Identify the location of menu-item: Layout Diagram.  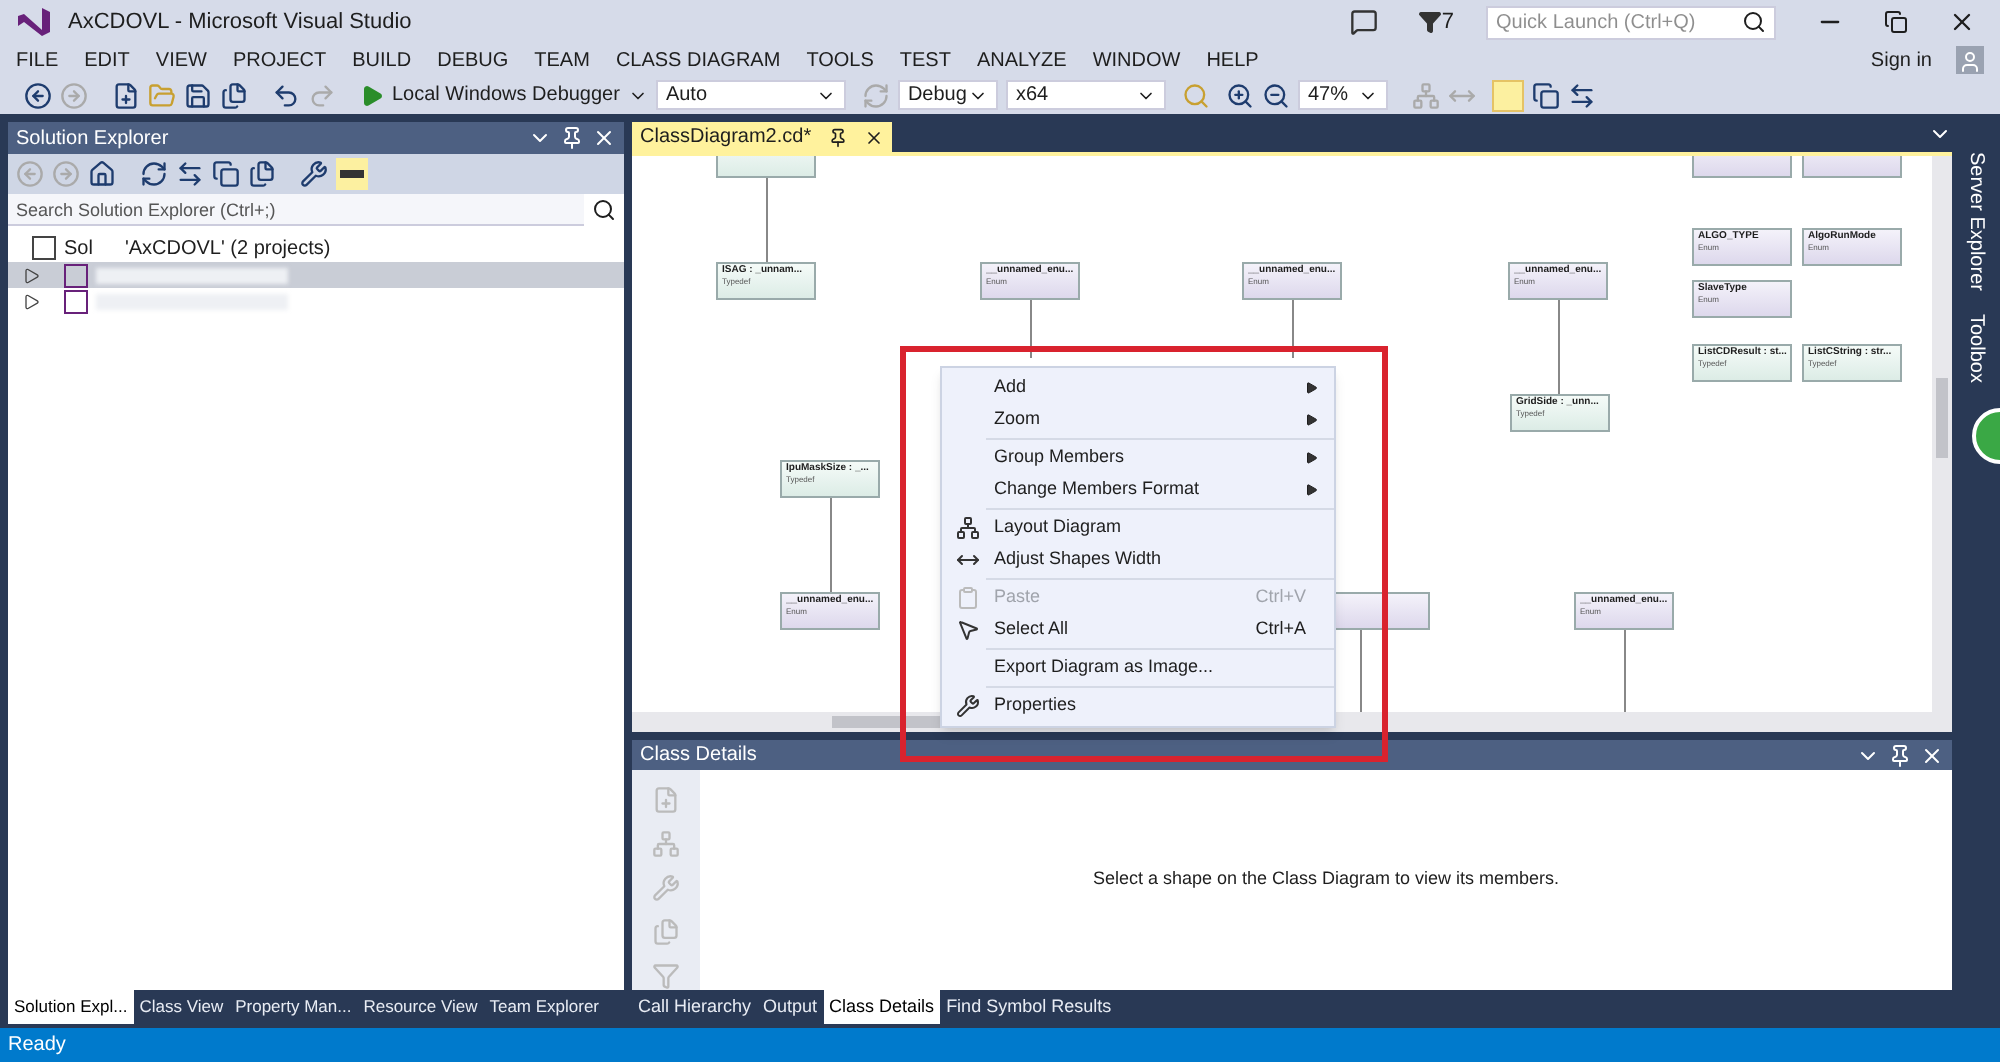
(1138, 528).